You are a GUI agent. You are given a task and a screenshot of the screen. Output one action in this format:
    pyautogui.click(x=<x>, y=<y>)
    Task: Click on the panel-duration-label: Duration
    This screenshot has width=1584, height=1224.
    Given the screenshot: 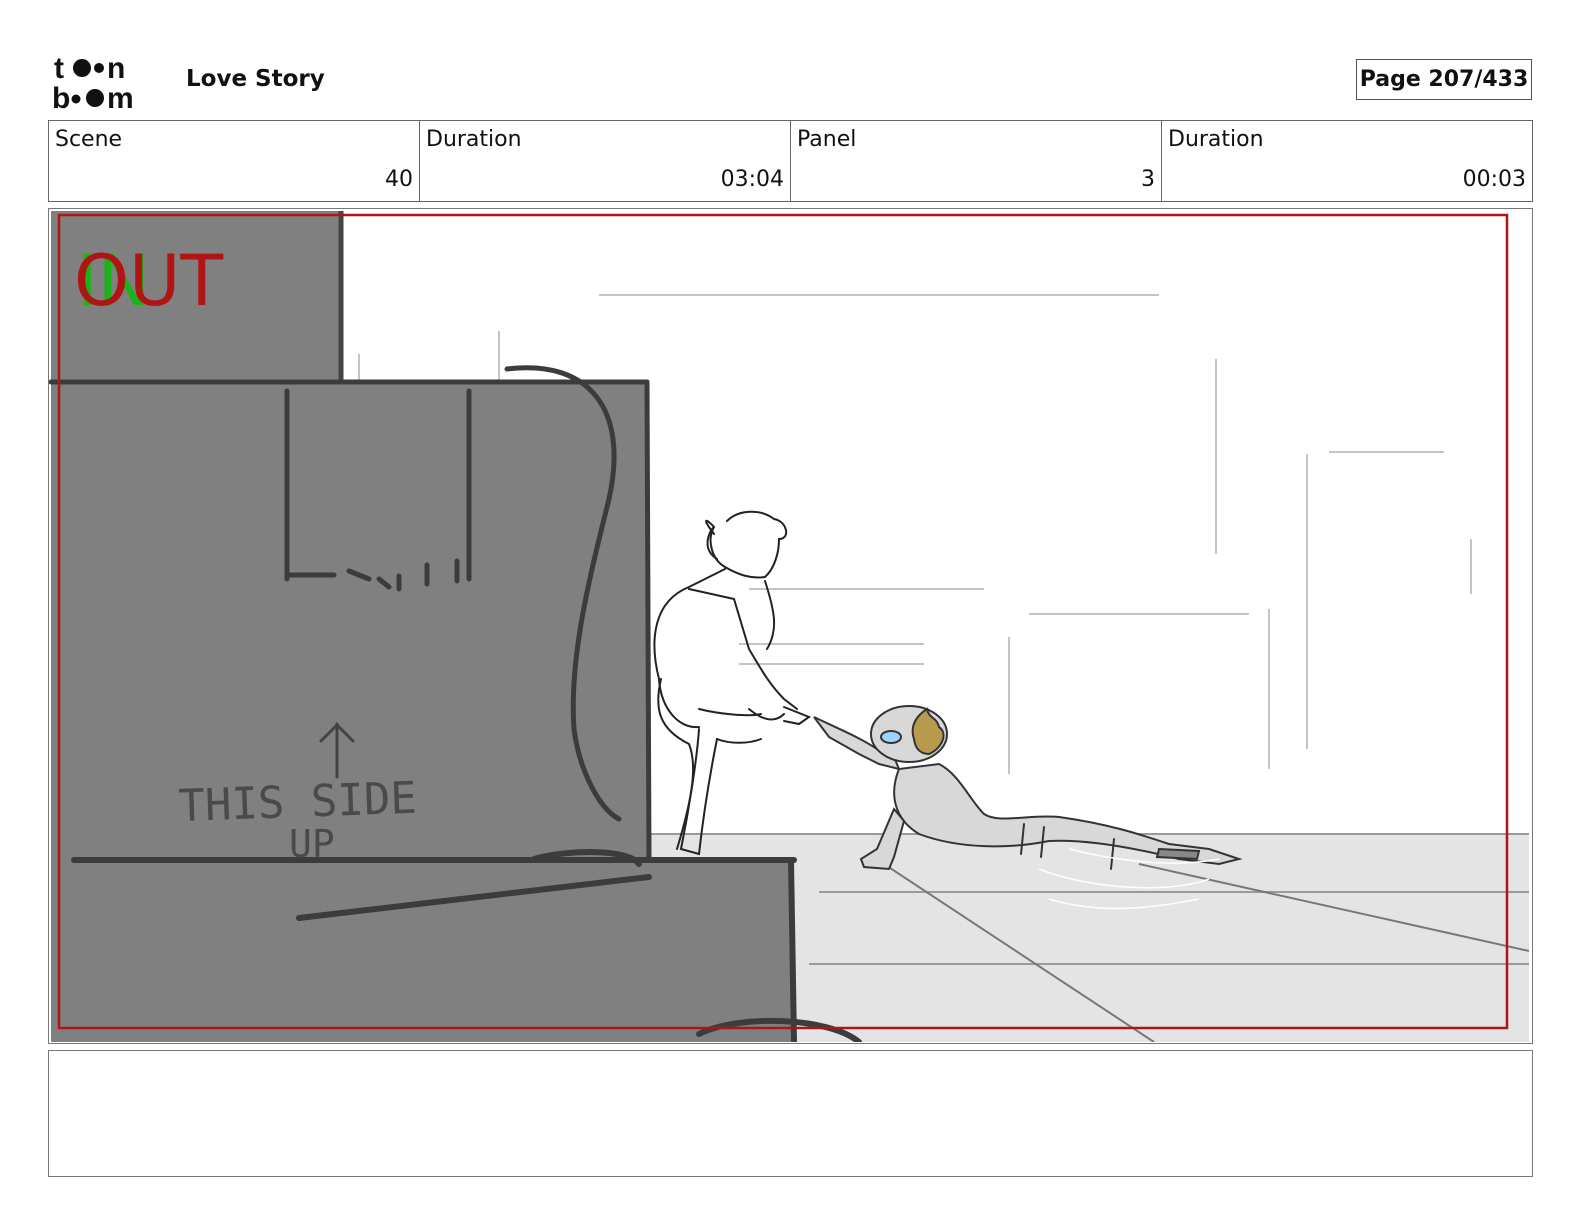 What is the action you would take?
    pyautogui.click(x=1216, y=139)
    